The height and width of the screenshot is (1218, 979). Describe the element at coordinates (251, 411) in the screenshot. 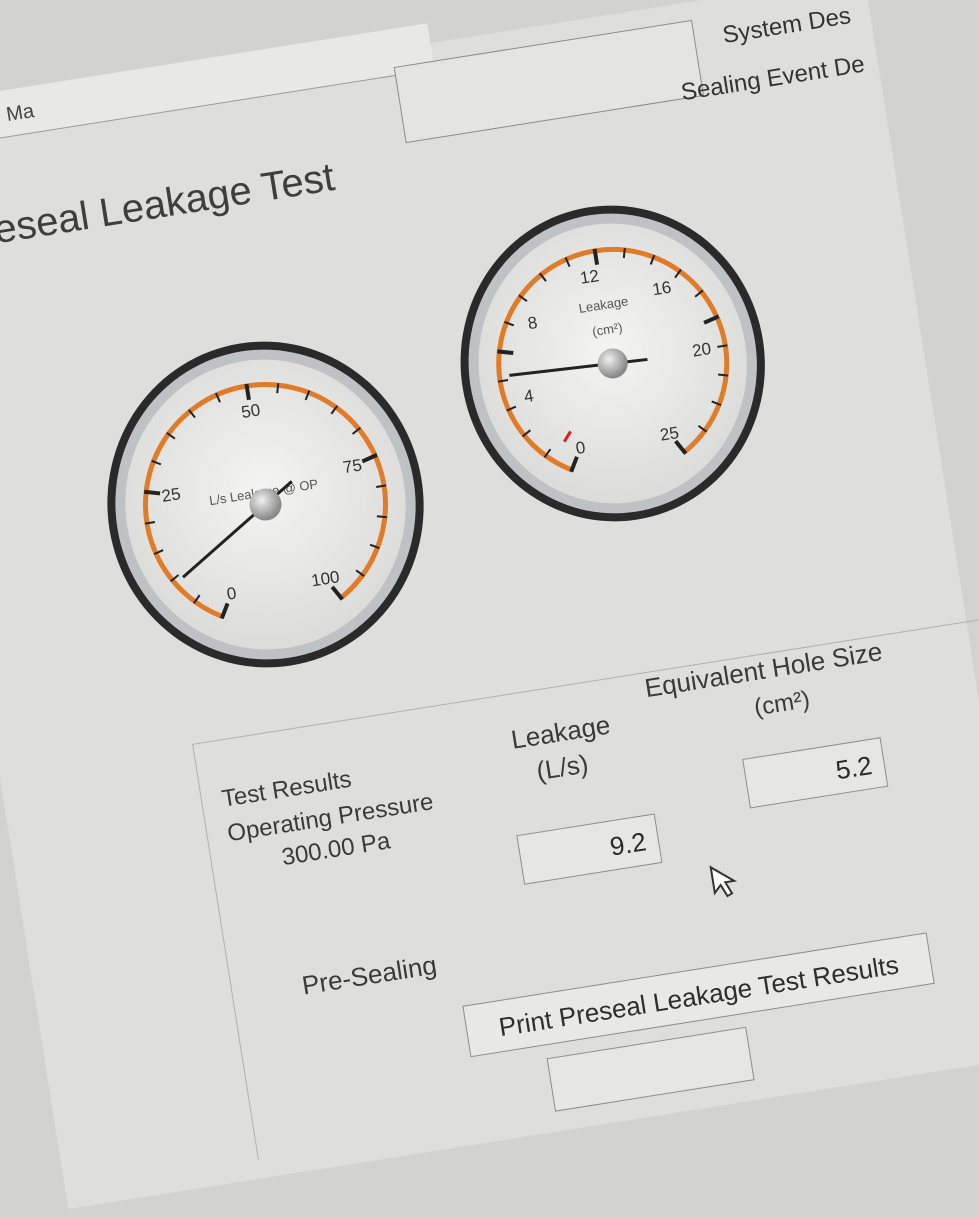

I see `gauge-tick-label: 50` at that location.